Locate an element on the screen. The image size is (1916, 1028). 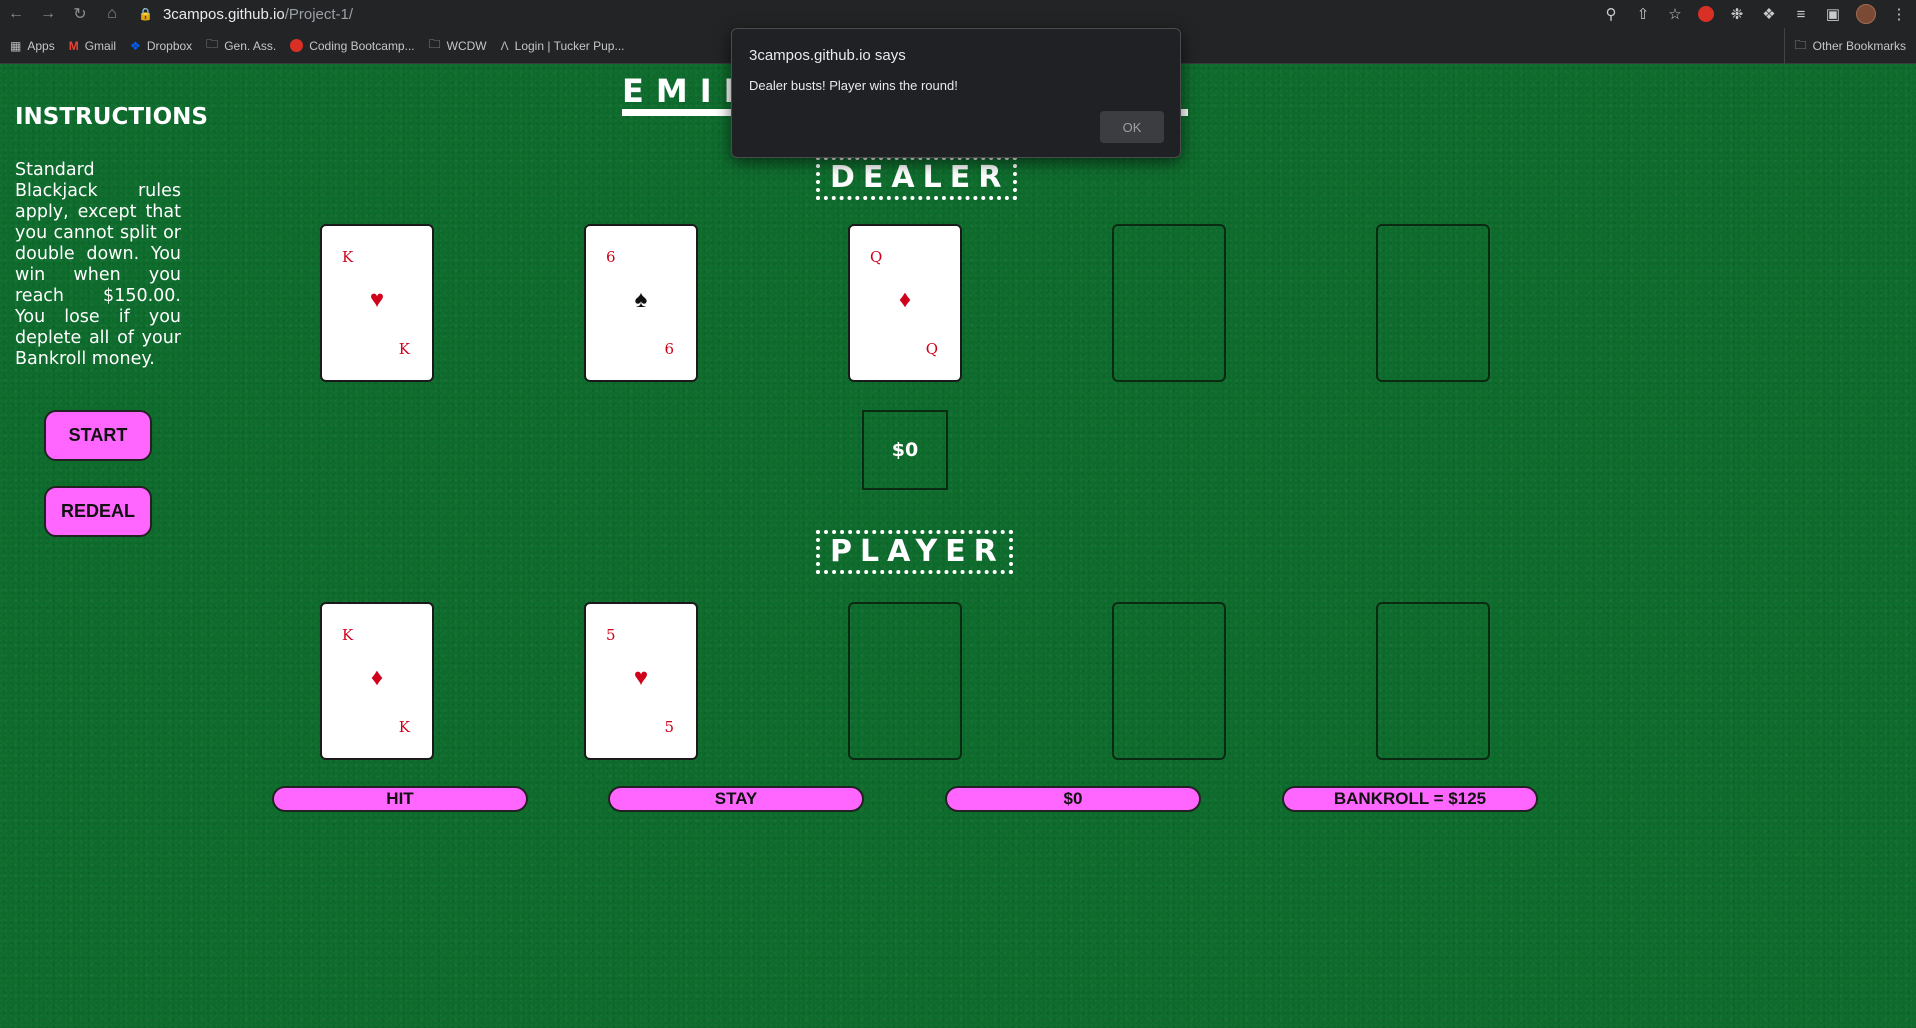
player-card: K ♦ K is located at coordinates (377, 681).